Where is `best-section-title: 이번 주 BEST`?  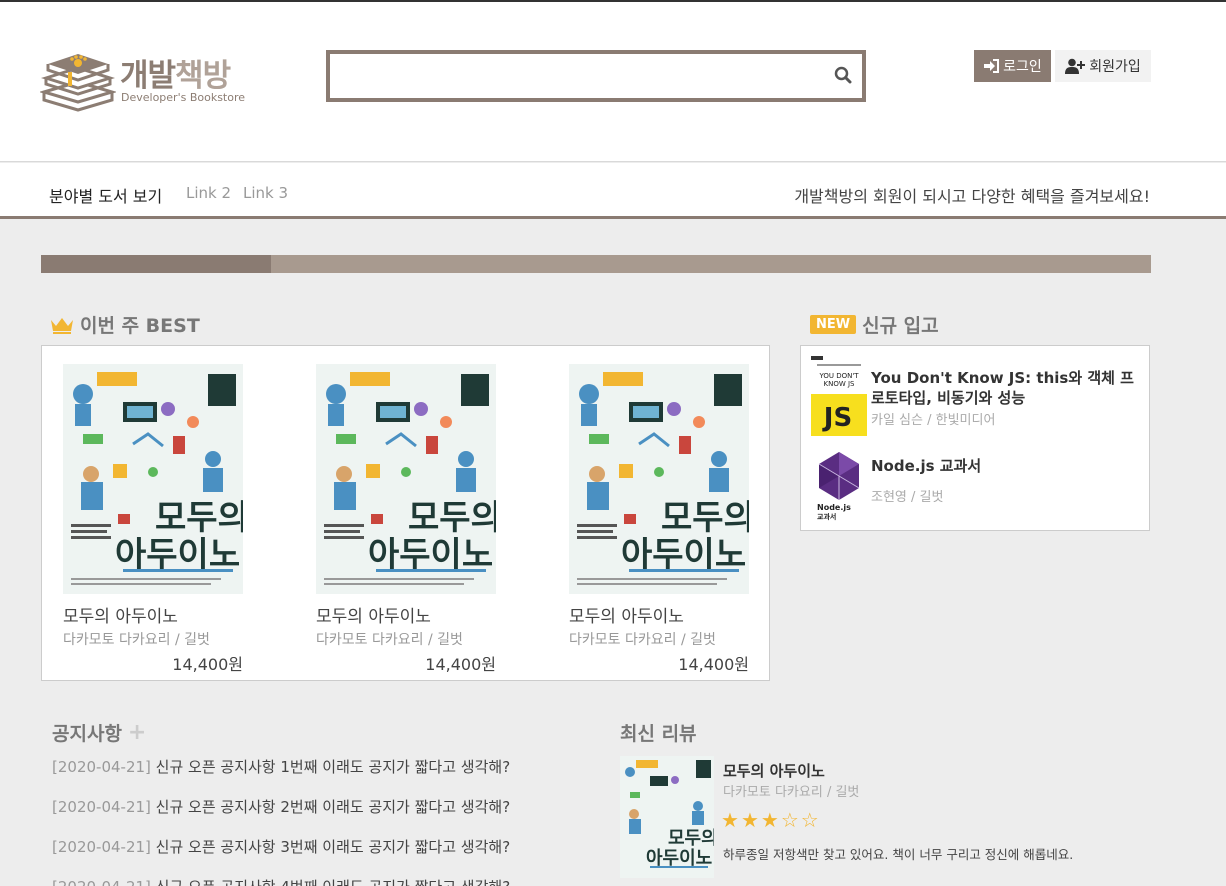 best-section-title: 이번 주 BEST is located at coordinates (125, 324).